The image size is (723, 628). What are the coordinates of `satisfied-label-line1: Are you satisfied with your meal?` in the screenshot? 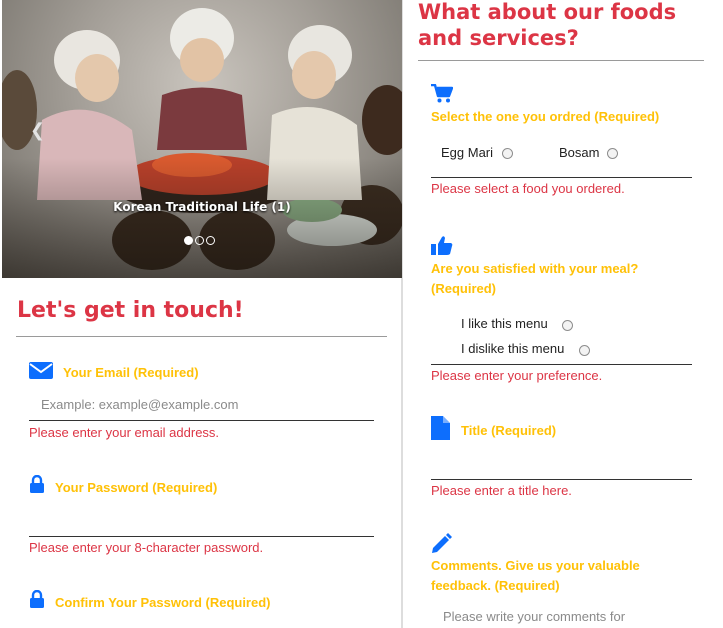 It's located at (535, 268).